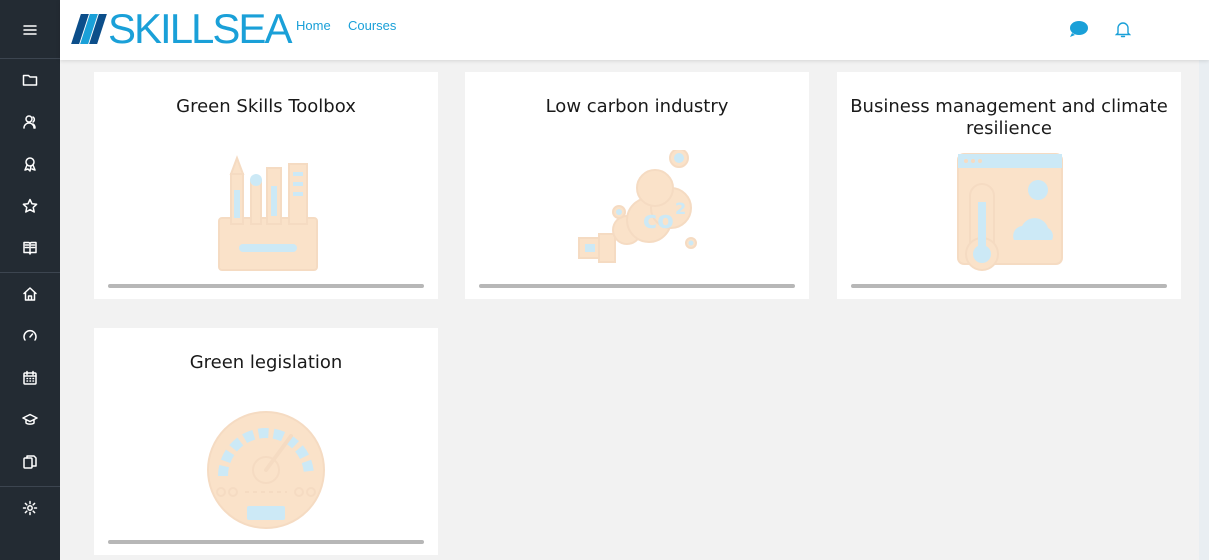 The width and height of the screenshot is (1209, 560). I want to click on menu-icon, so click(30, 30).